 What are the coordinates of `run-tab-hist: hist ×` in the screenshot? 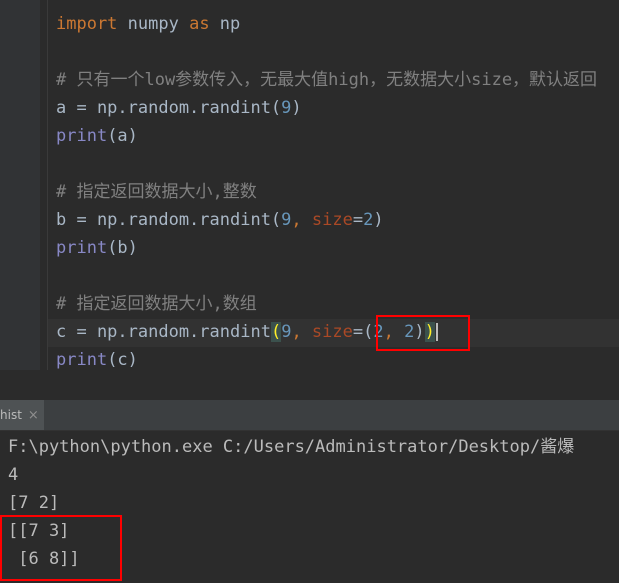 It's located at (22, 415).